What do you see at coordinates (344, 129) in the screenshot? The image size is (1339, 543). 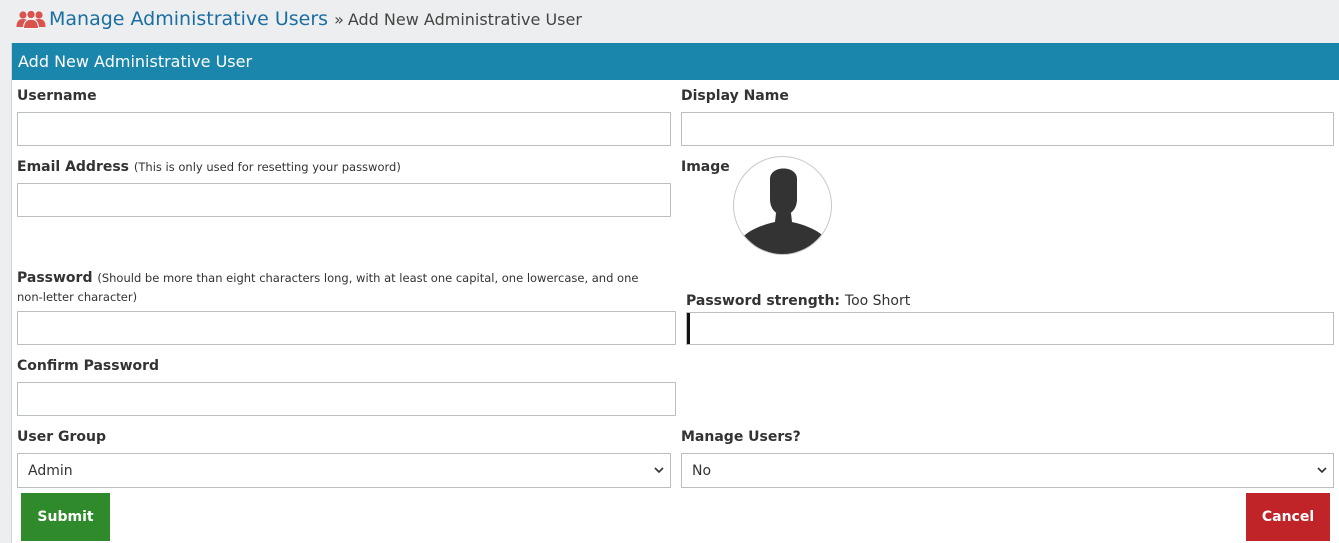 I see `username-input` at bounding box center [344, 129].